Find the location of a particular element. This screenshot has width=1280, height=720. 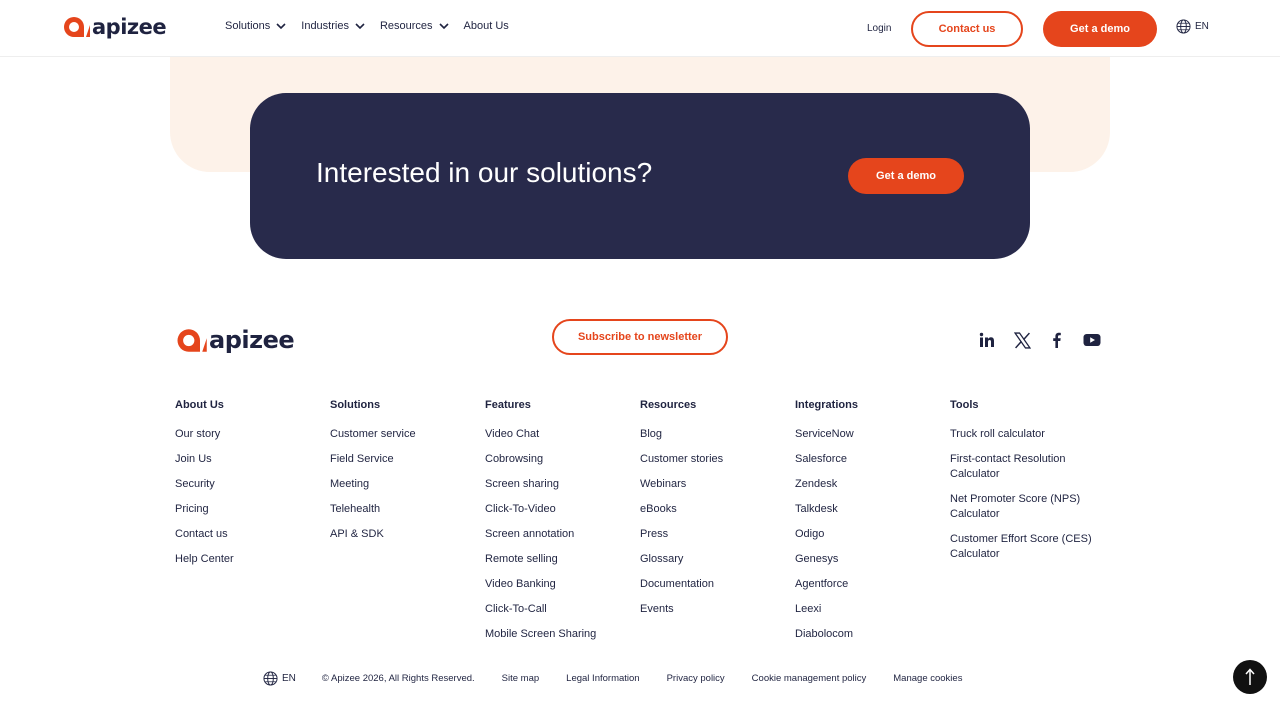

footer-link: Press is located at coordinates (715, 534).